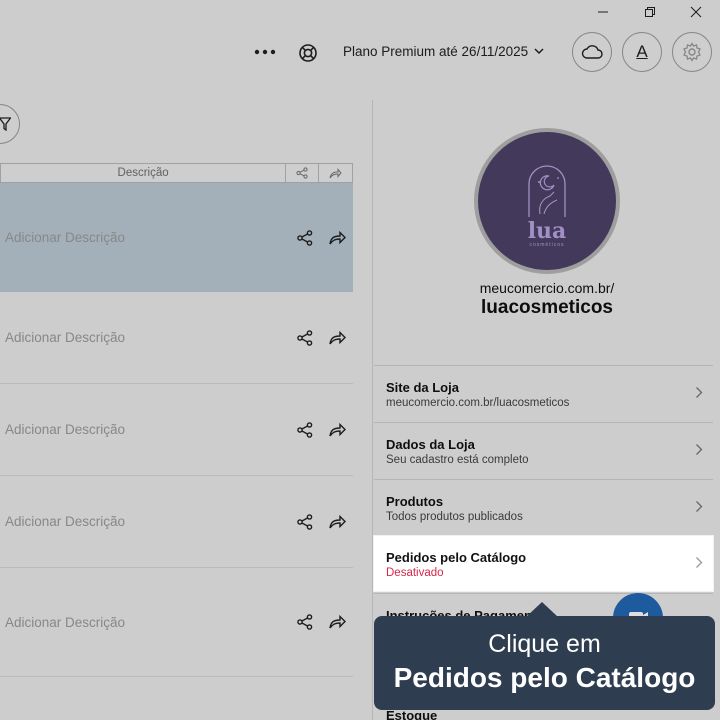 Image resolution: width=720 pixels, height=720 pixels. I want to click on panel-divider, so click(372, 410).